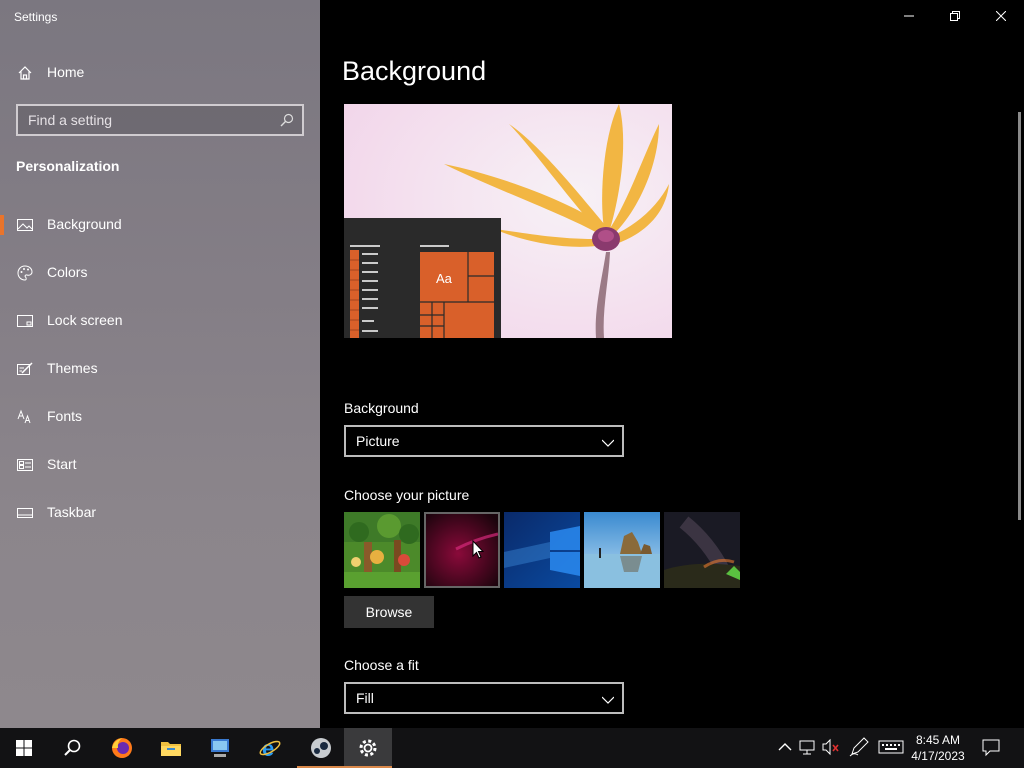 The width and height of the screenshot is (1024, 768). Describe the element at coordinates (143, 120) in the screenshot. I see `search-input` at that location.